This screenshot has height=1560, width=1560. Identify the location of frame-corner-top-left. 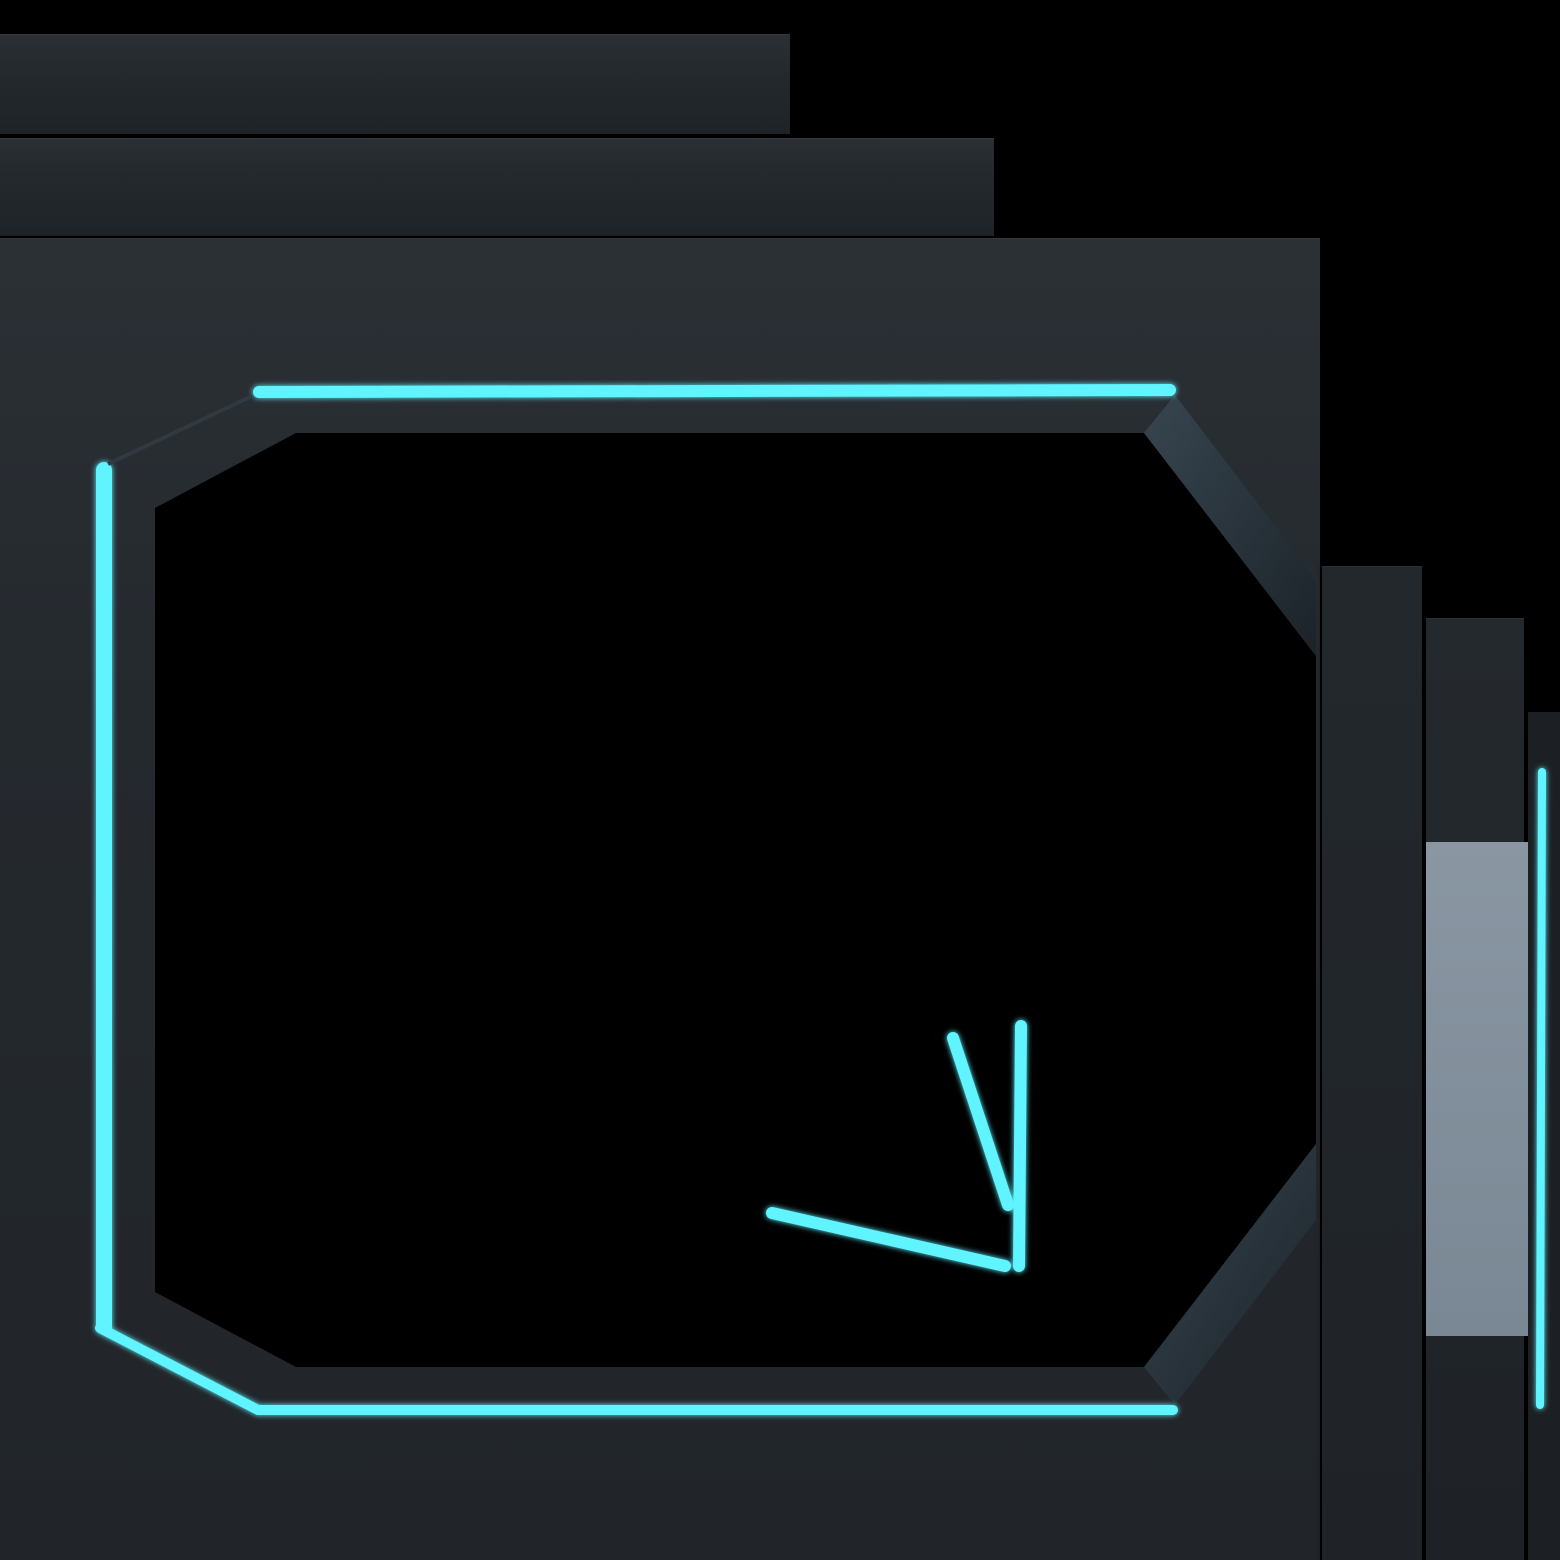
(180, 430).